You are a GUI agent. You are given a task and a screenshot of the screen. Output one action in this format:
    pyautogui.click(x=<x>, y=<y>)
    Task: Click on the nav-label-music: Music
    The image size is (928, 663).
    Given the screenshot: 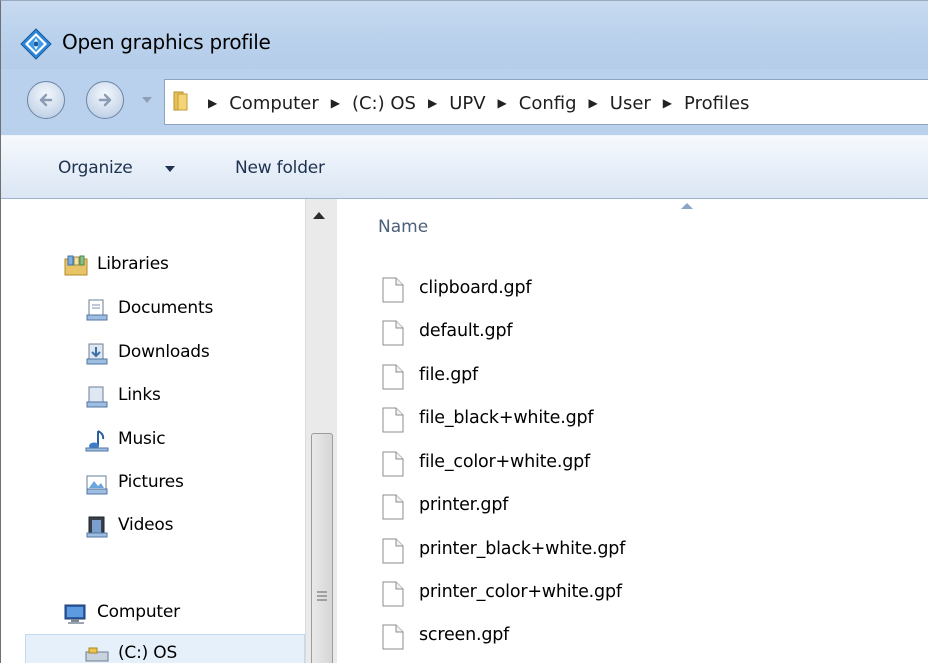 What is the action you would take?
    pyautogui.click(x=142, y=439)
    